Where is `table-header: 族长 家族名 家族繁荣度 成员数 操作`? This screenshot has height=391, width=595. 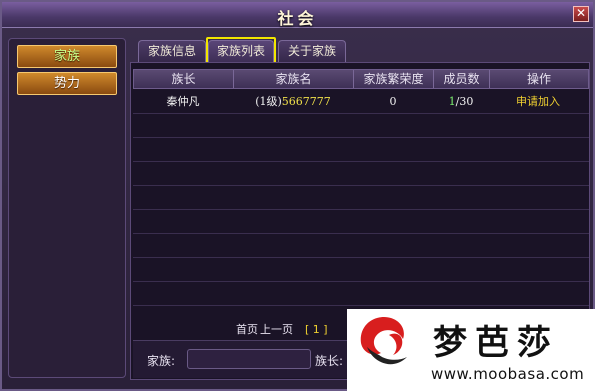
table-header: 族长 家族名 家族繁荣度 成员数 操作 is located at coordinates (361, 79).